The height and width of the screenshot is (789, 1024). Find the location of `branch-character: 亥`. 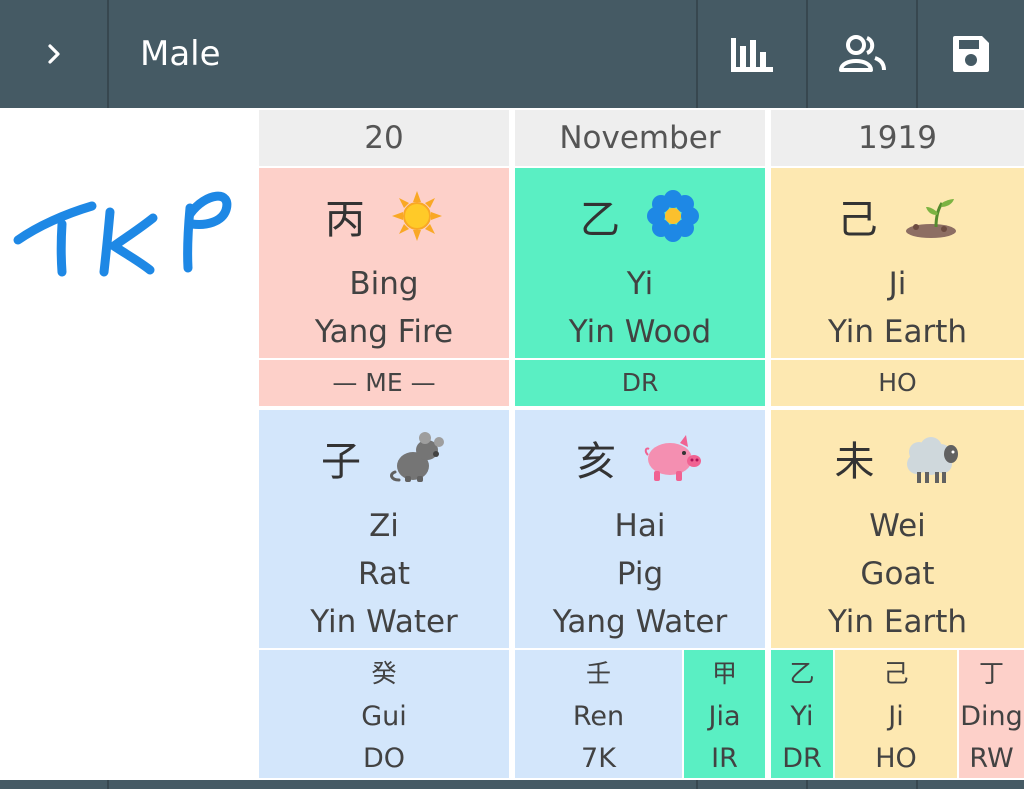

branch-character: 亥 is located at coordinates (596, 462).